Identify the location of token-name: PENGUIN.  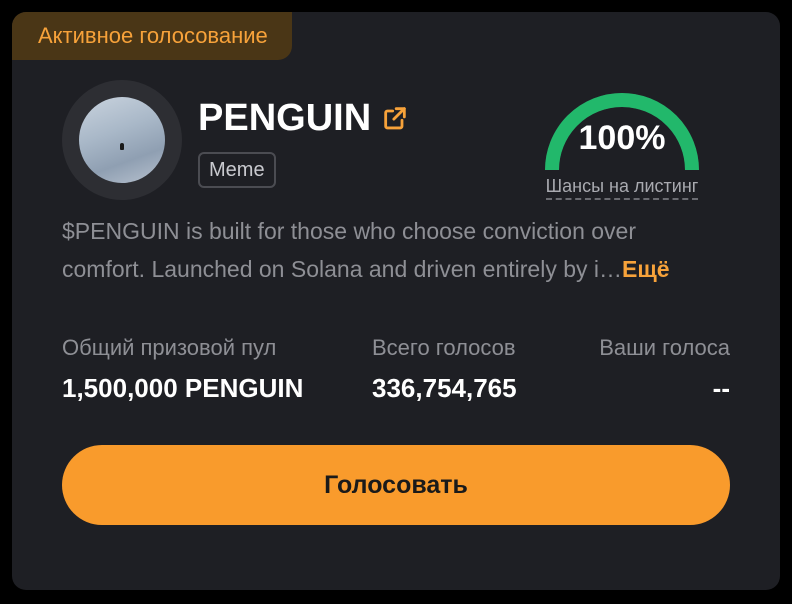
(285, 118).